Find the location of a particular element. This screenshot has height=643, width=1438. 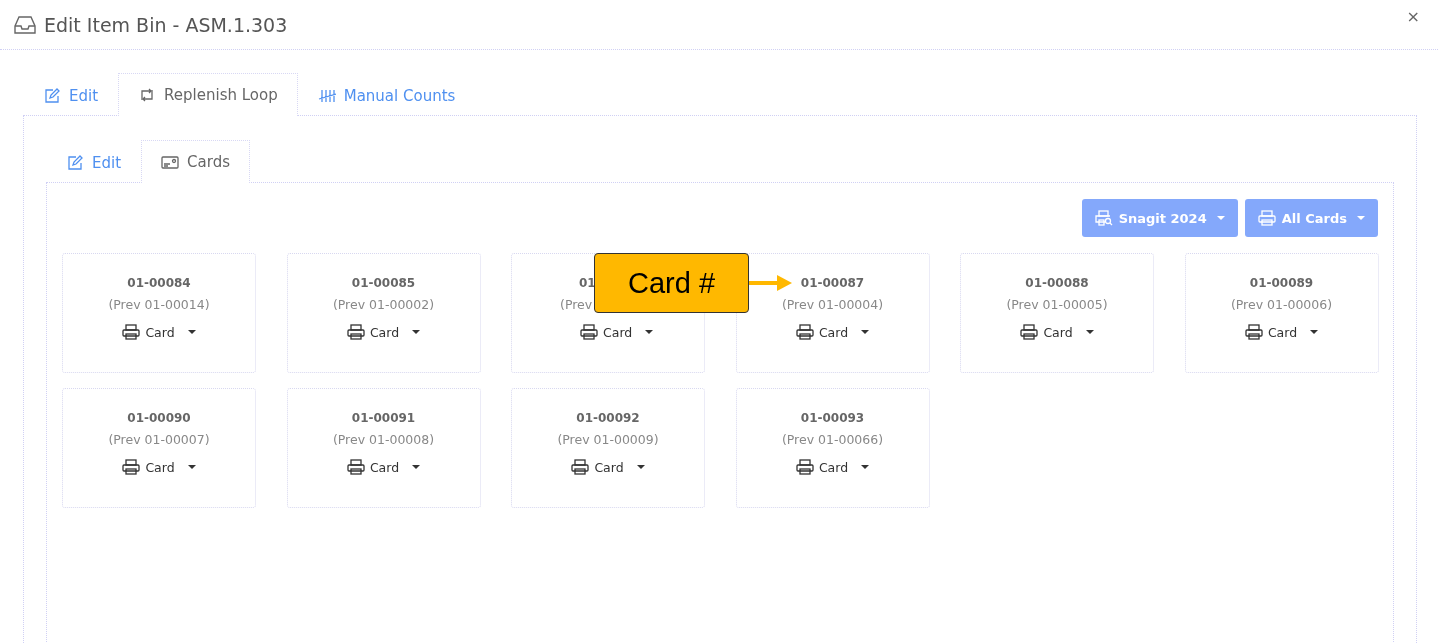

card-number: 01-00090 is located at coordinates (159, 418).